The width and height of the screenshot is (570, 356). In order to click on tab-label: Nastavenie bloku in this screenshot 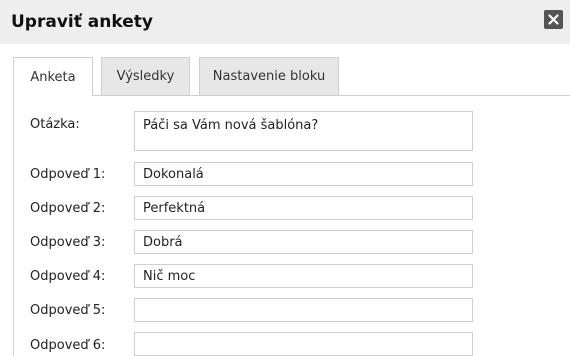, I will do `click(269, 76)`.